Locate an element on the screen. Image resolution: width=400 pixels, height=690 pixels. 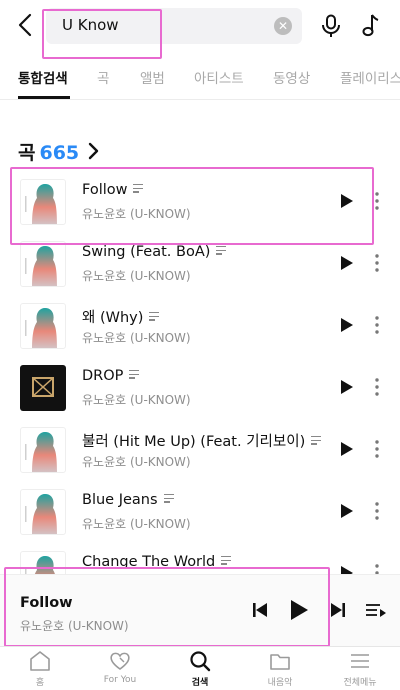
player-title: Follow is located at coordinates (46, 603).